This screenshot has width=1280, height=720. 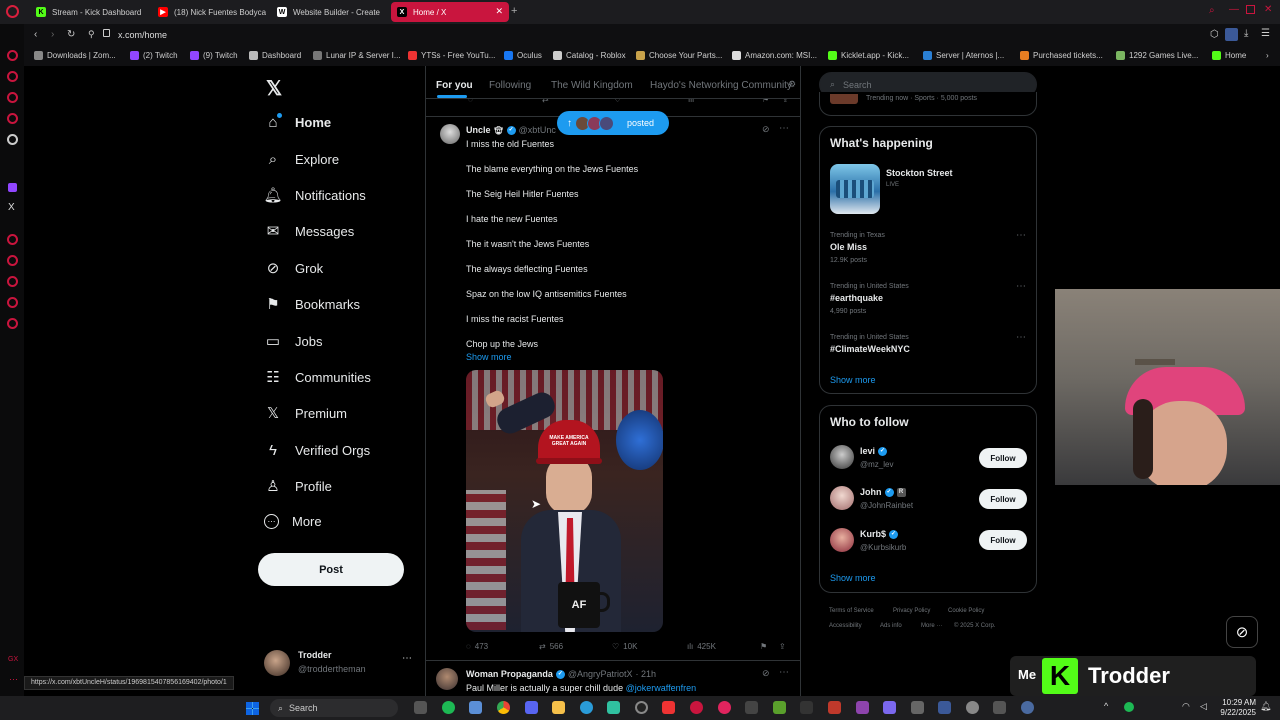 What do you see at coordinates (617, 101) in the screenshot?
I see `like-icon: ♡` at bounding box center [617, 101].